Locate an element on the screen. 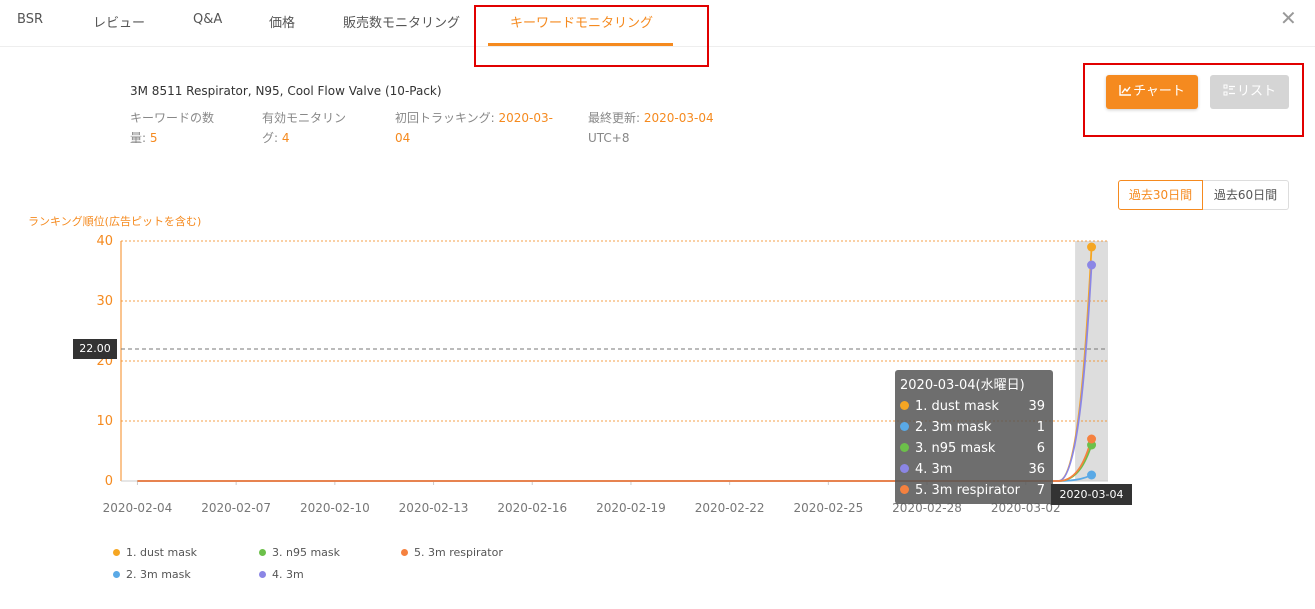  tooltip-date: 2020-03-04(水曜日) is located at coordinates (962, 385).